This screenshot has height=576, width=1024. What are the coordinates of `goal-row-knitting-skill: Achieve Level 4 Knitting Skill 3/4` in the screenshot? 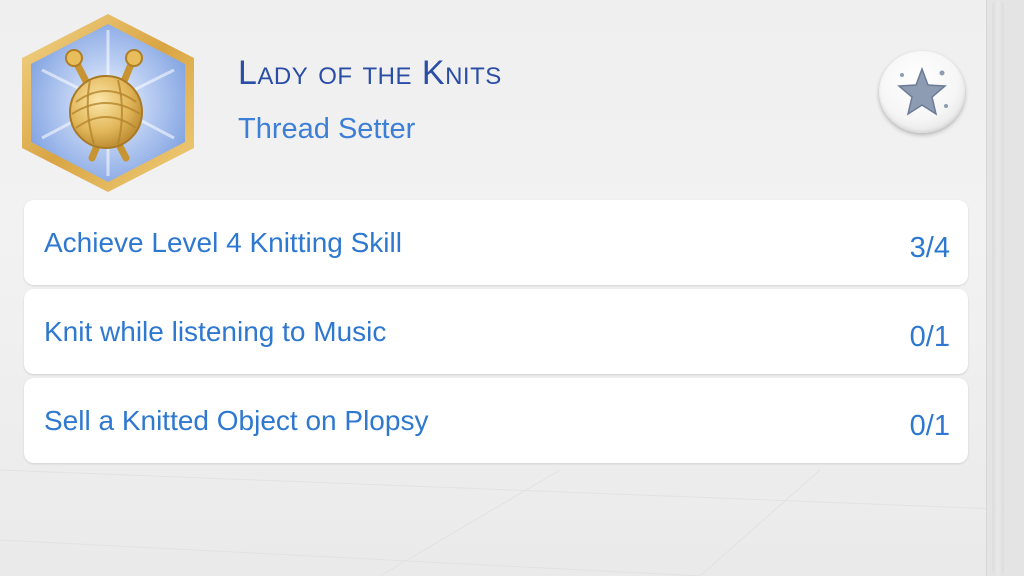 It's located at (496, 242).